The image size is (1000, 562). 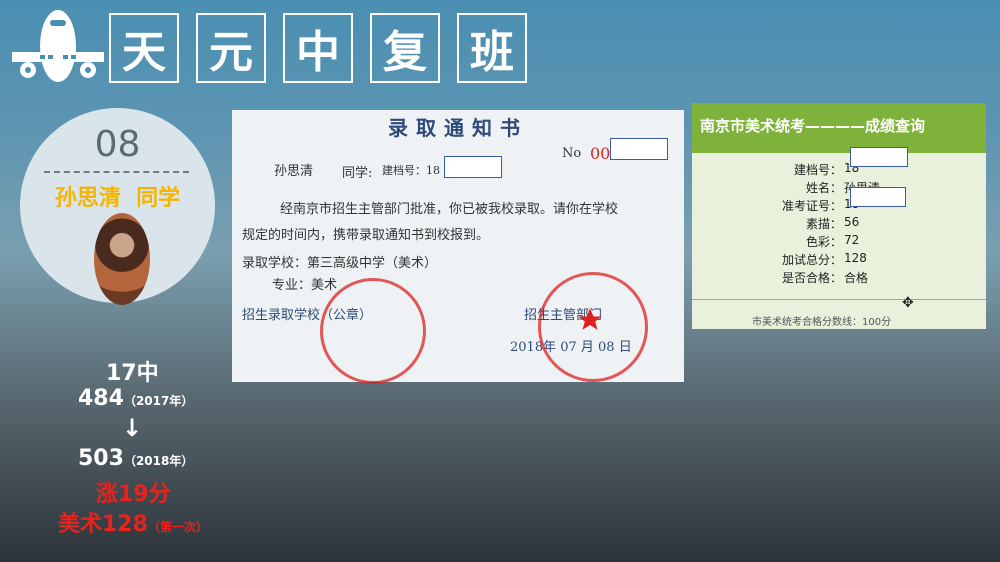 I want to click on student-number: 08, so click(x=117, y=144).